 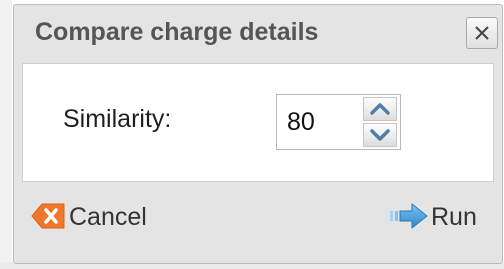 What do you see at coordinates (454, 217) in the screenshot?
I see `run-label: Run` at bounding box center [454, 217].